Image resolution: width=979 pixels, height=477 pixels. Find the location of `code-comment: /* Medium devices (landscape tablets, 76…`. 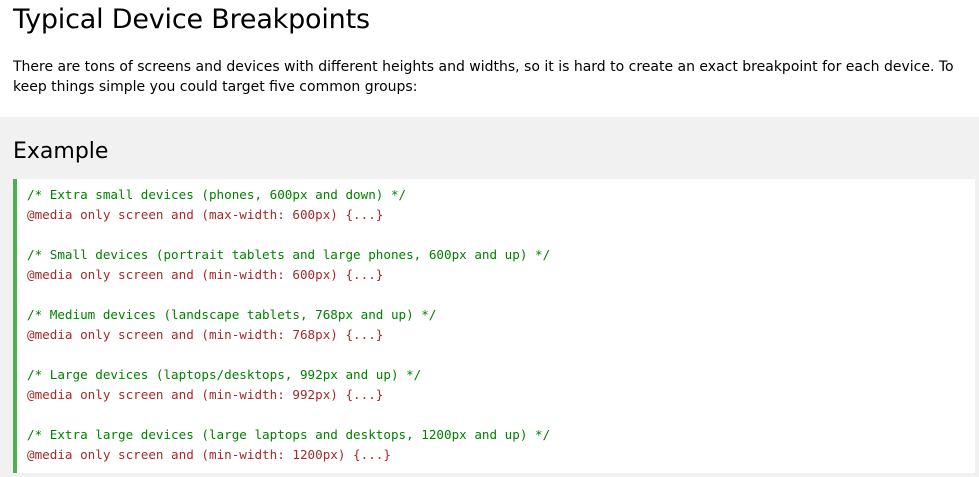

code-comment: /* Medium devices (landscape tablets, 76… is located at coordinates (232, 314).